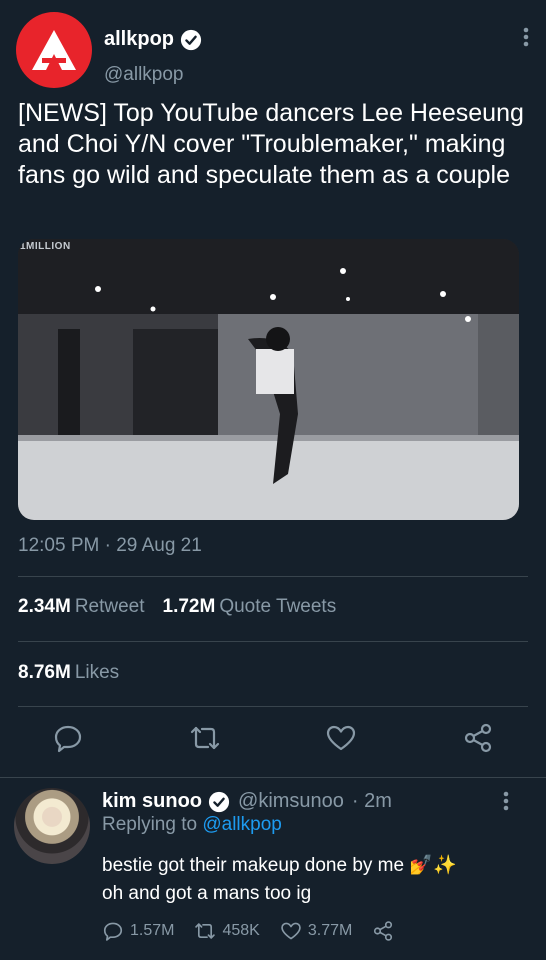  What do you see at coordinates (279, 865) in the screenshot?
I see `reply-text-line: bestie got their makeup done by me 💅✨` at bounding box center [279, 865].